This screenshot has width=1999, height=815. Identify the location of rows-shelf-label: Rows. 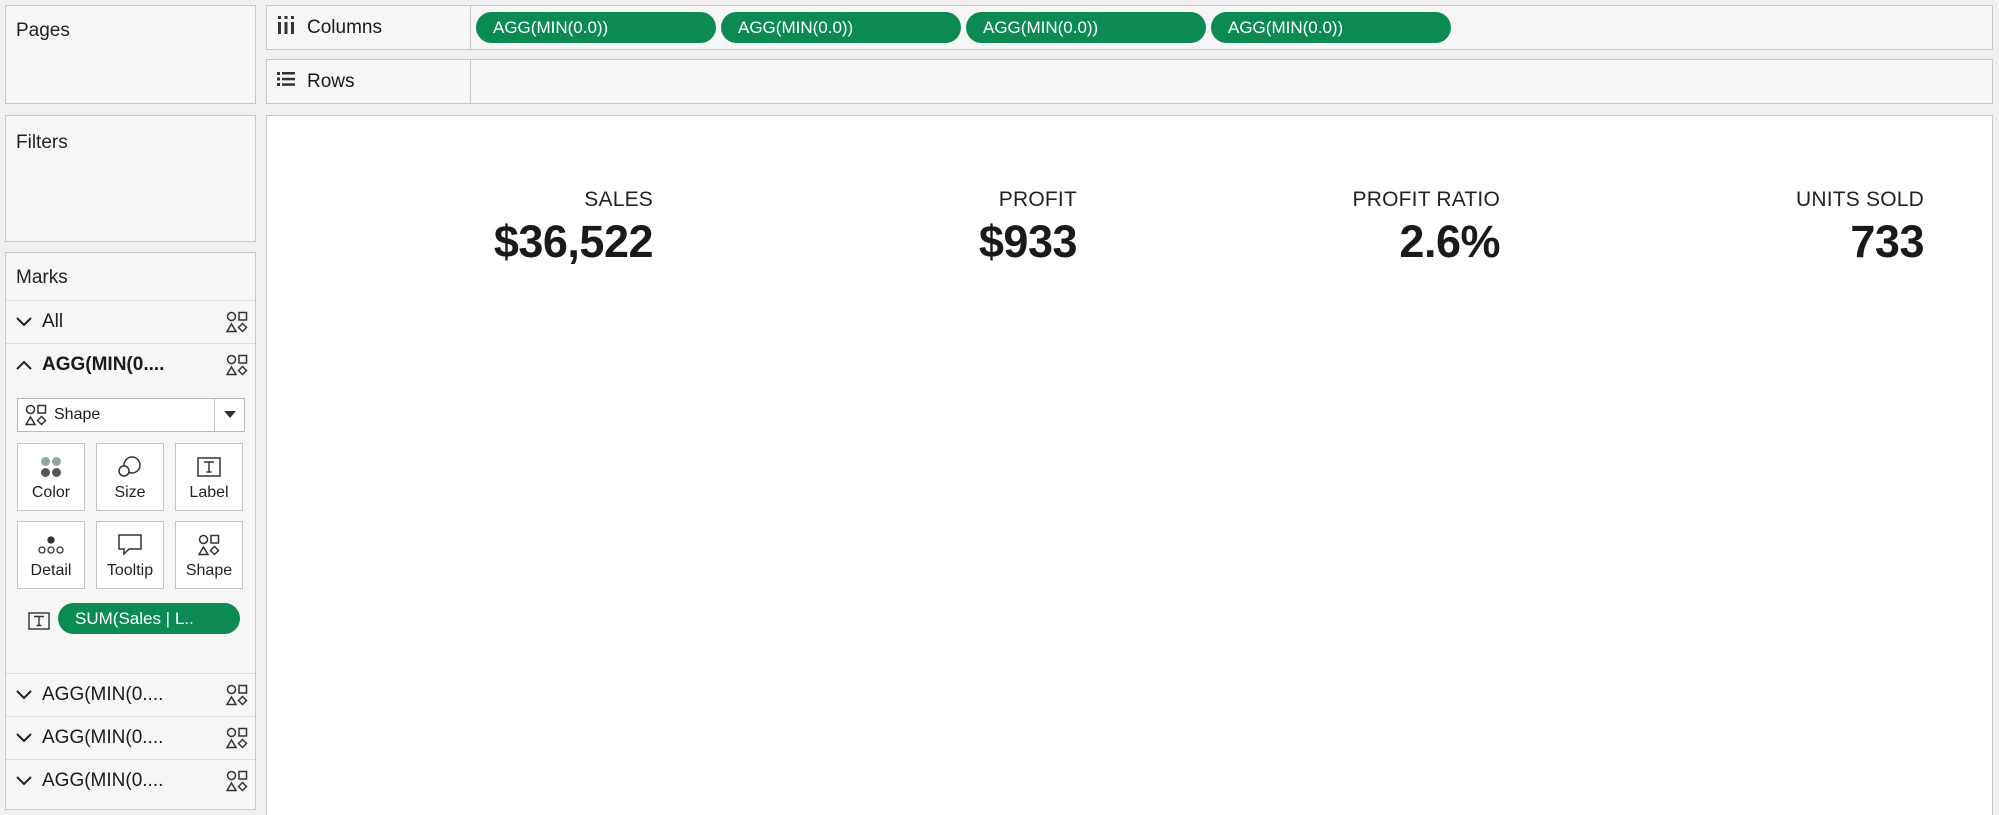
(369, 81).